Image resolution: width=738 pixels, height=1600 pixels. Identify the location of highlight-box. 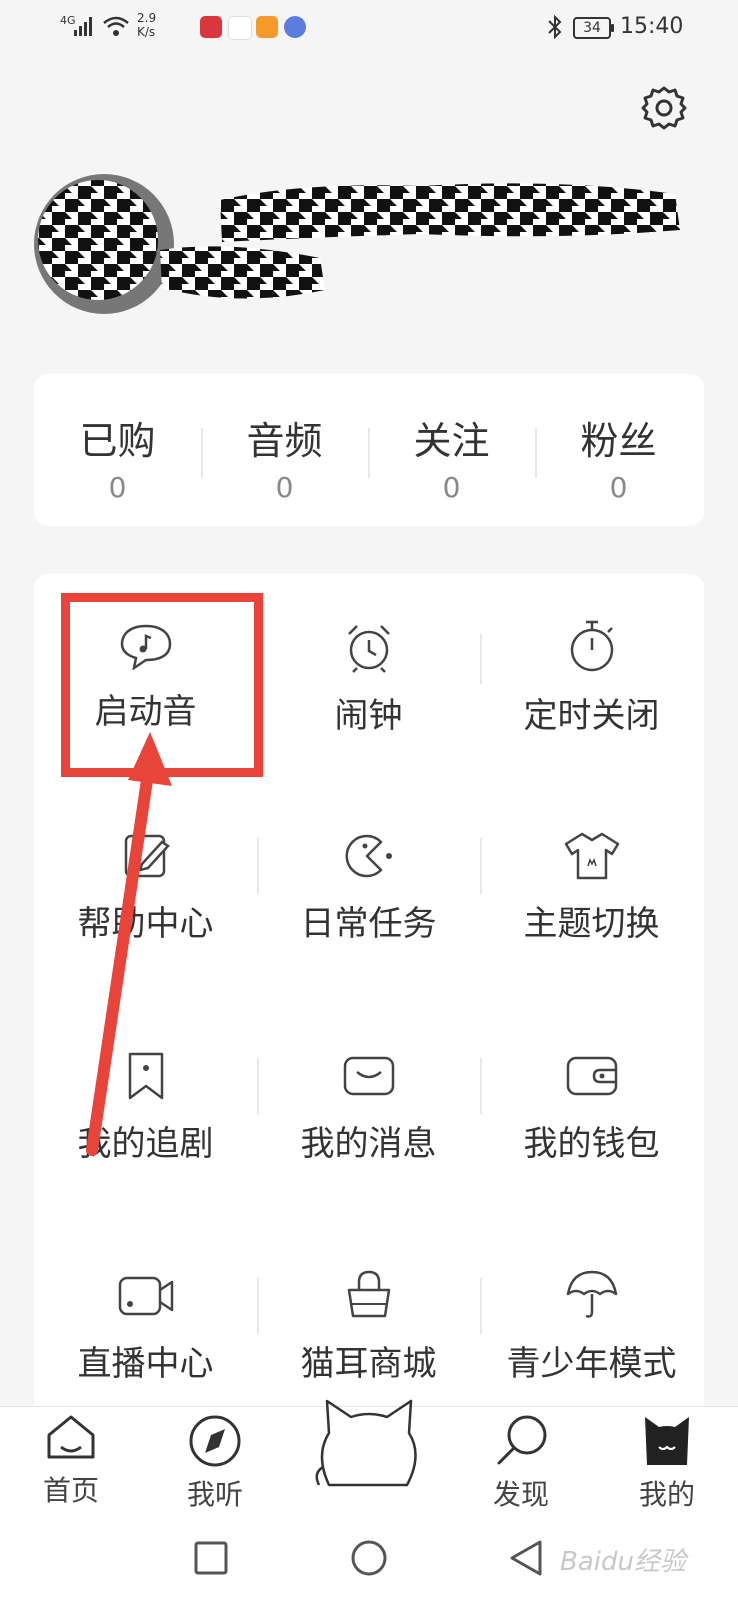
(162, 685).